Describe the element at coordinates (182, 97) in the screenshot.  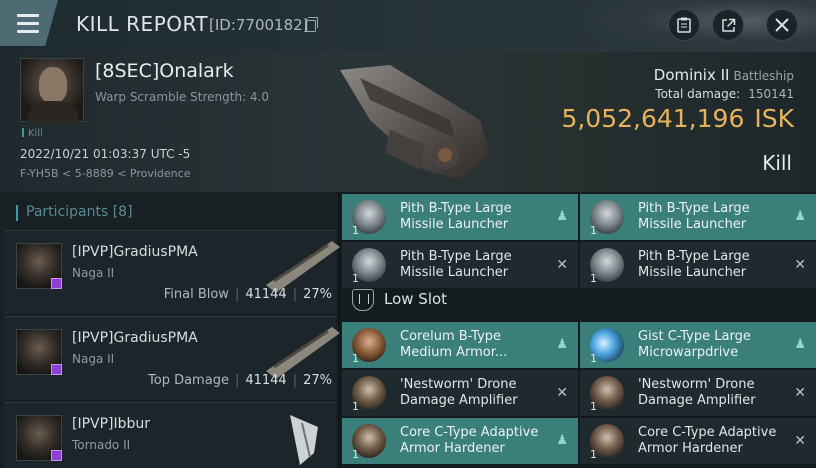
I see `warp-scramble-strength: Warp Scramble Strength: 4.0` at that location.